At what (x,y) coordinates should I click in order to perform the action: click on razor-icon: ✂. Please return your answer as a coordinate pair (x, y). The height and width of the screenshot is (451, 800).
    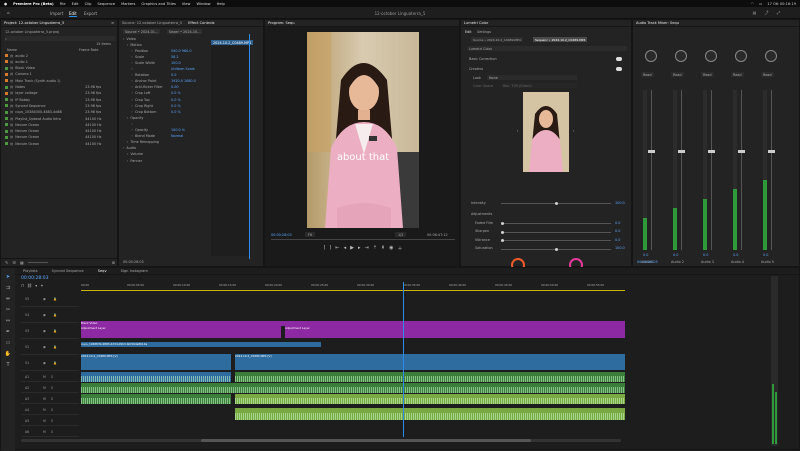
    Looking at the image, I should click on (8, 310).